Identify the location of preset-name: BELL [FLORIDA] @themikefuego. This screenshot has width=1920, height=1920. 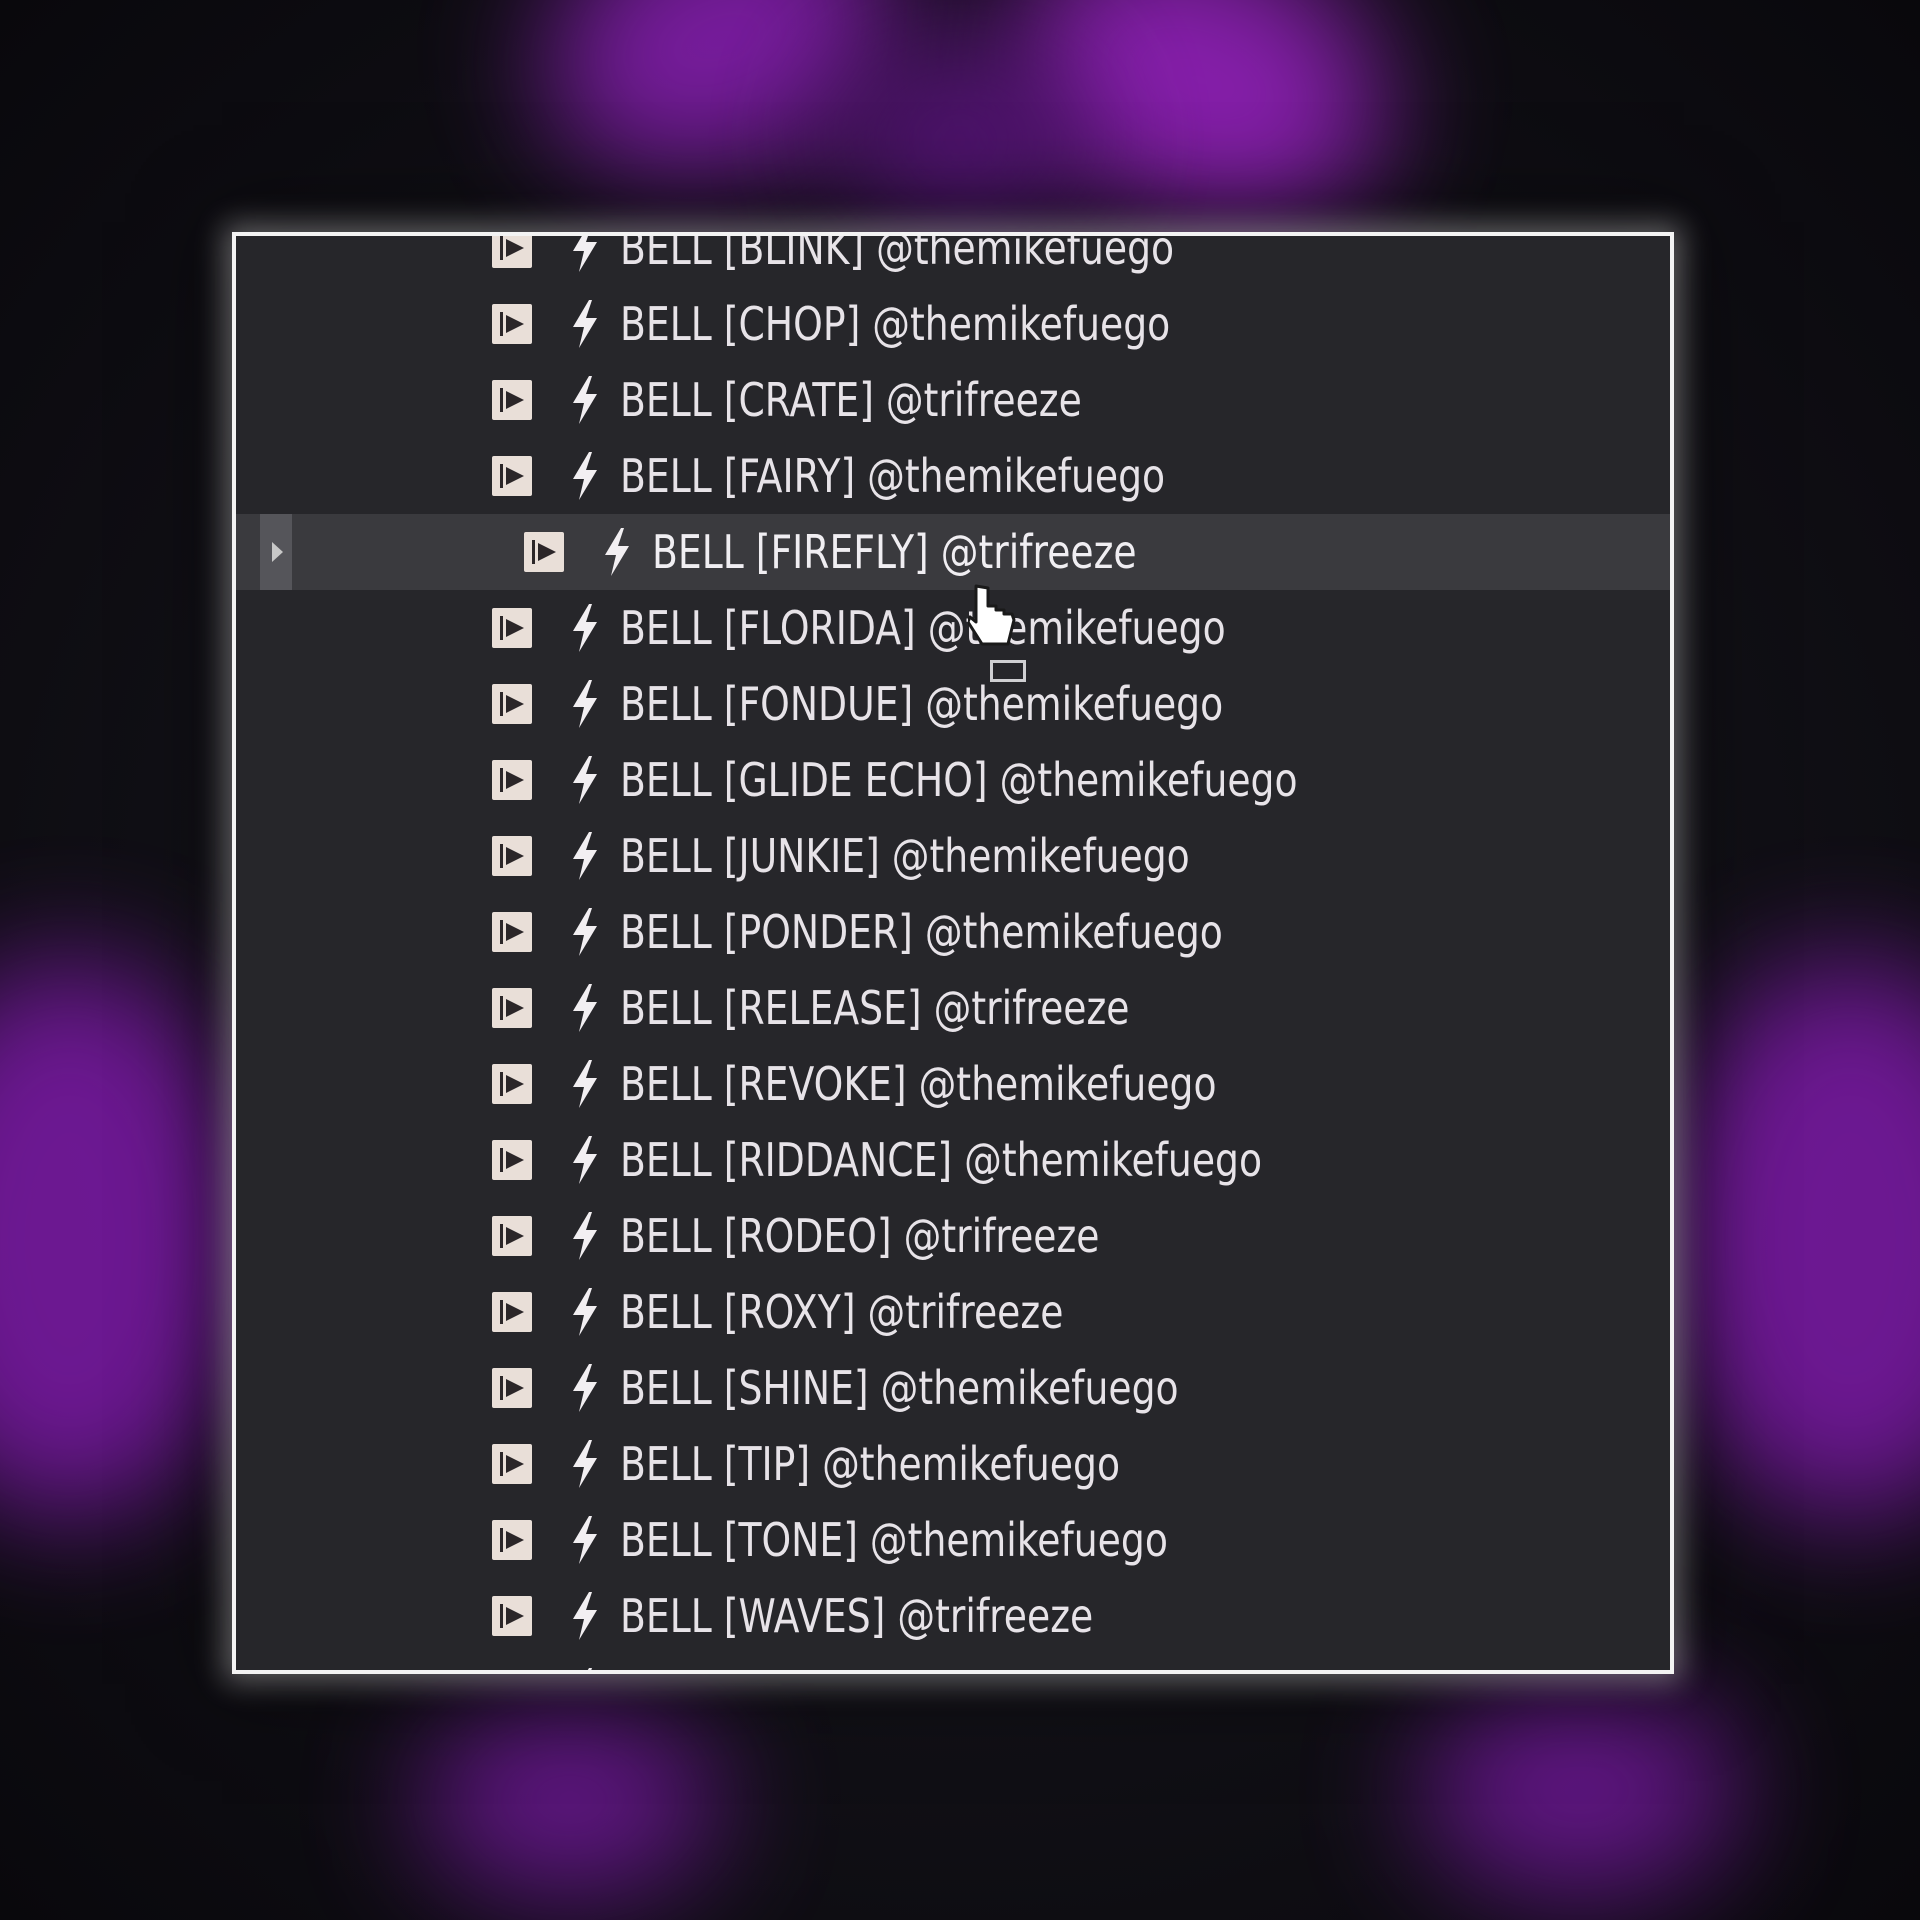
(923, 628).